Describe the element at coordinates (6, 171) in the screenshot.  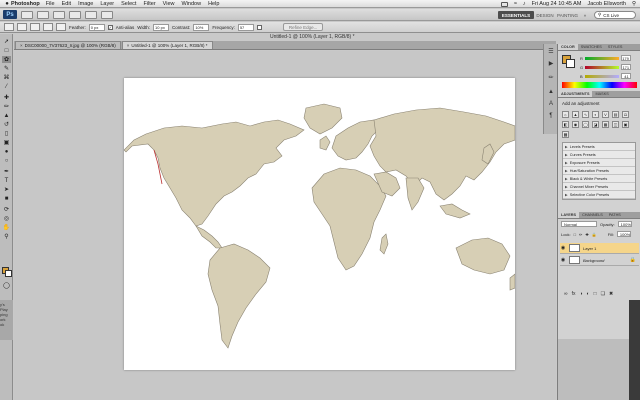
I see `pen-tool-icon: ✒` at that location.